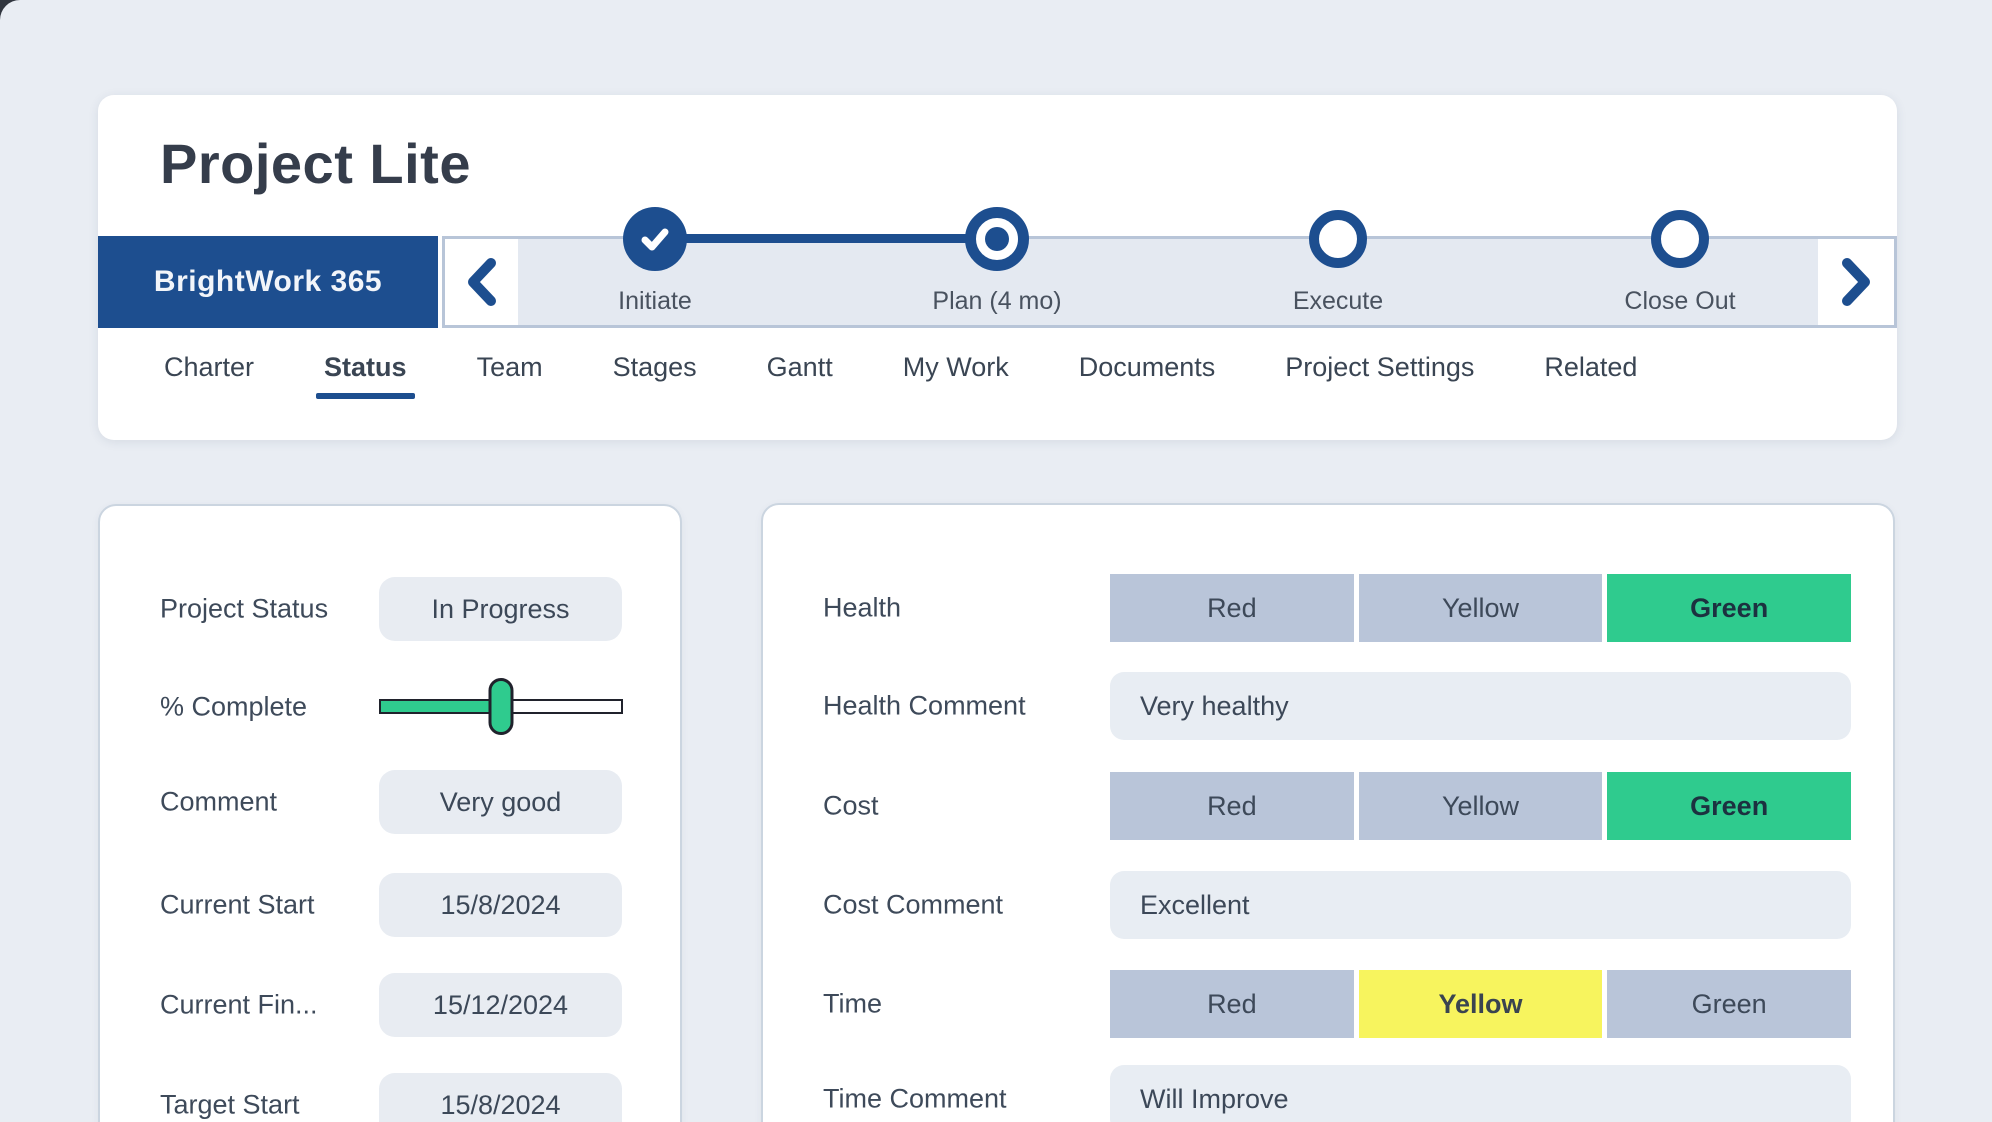 This screenshot has width=1992, height=1122. I want to click on time-option-red: Red, so click(1232, 1004).